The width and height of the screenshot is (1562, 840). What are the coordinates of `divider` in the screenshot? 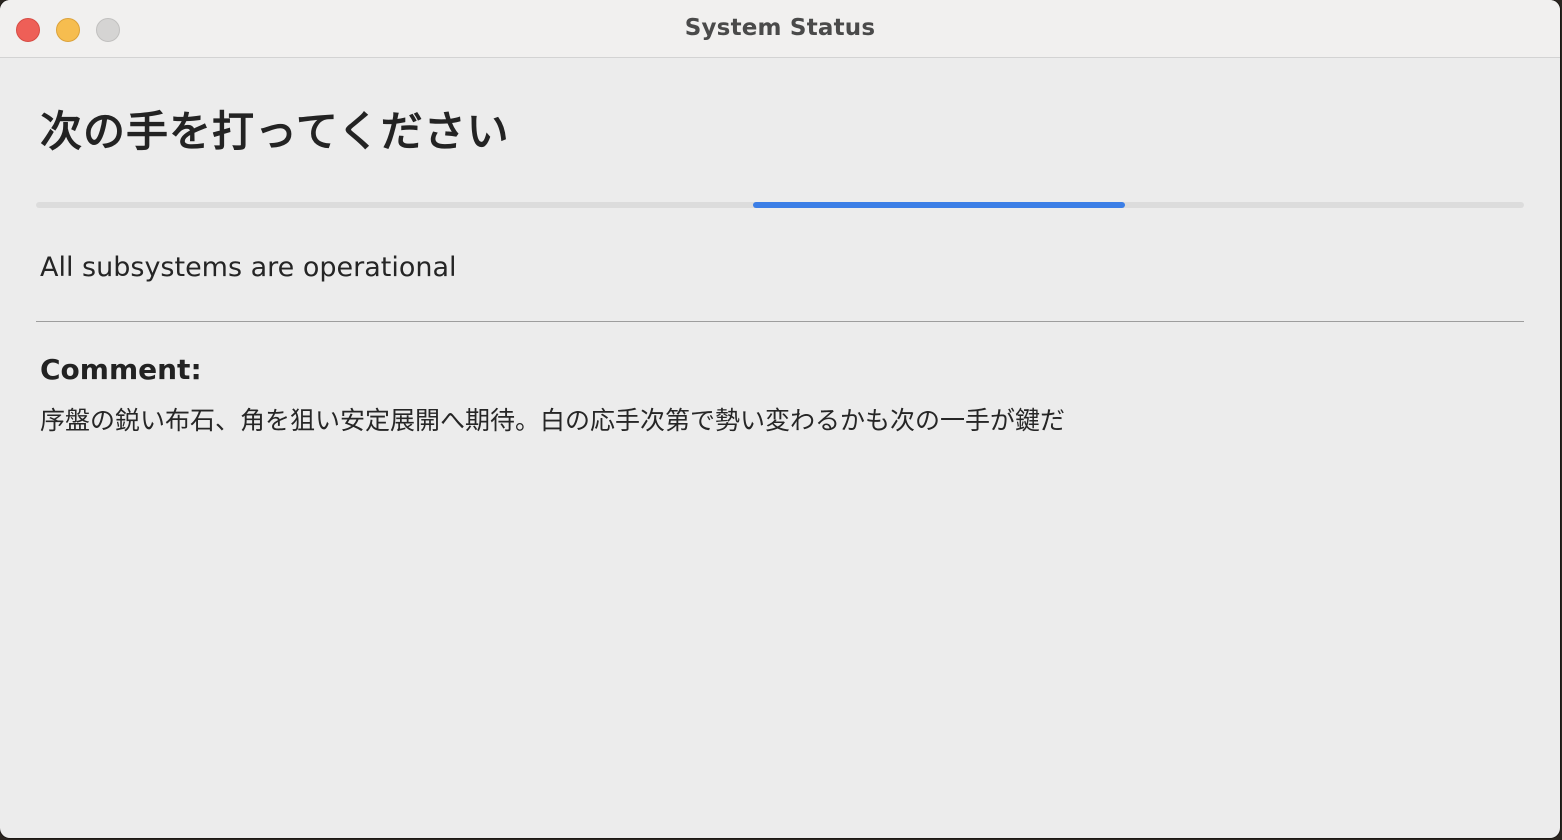 It's located at (780, 321).